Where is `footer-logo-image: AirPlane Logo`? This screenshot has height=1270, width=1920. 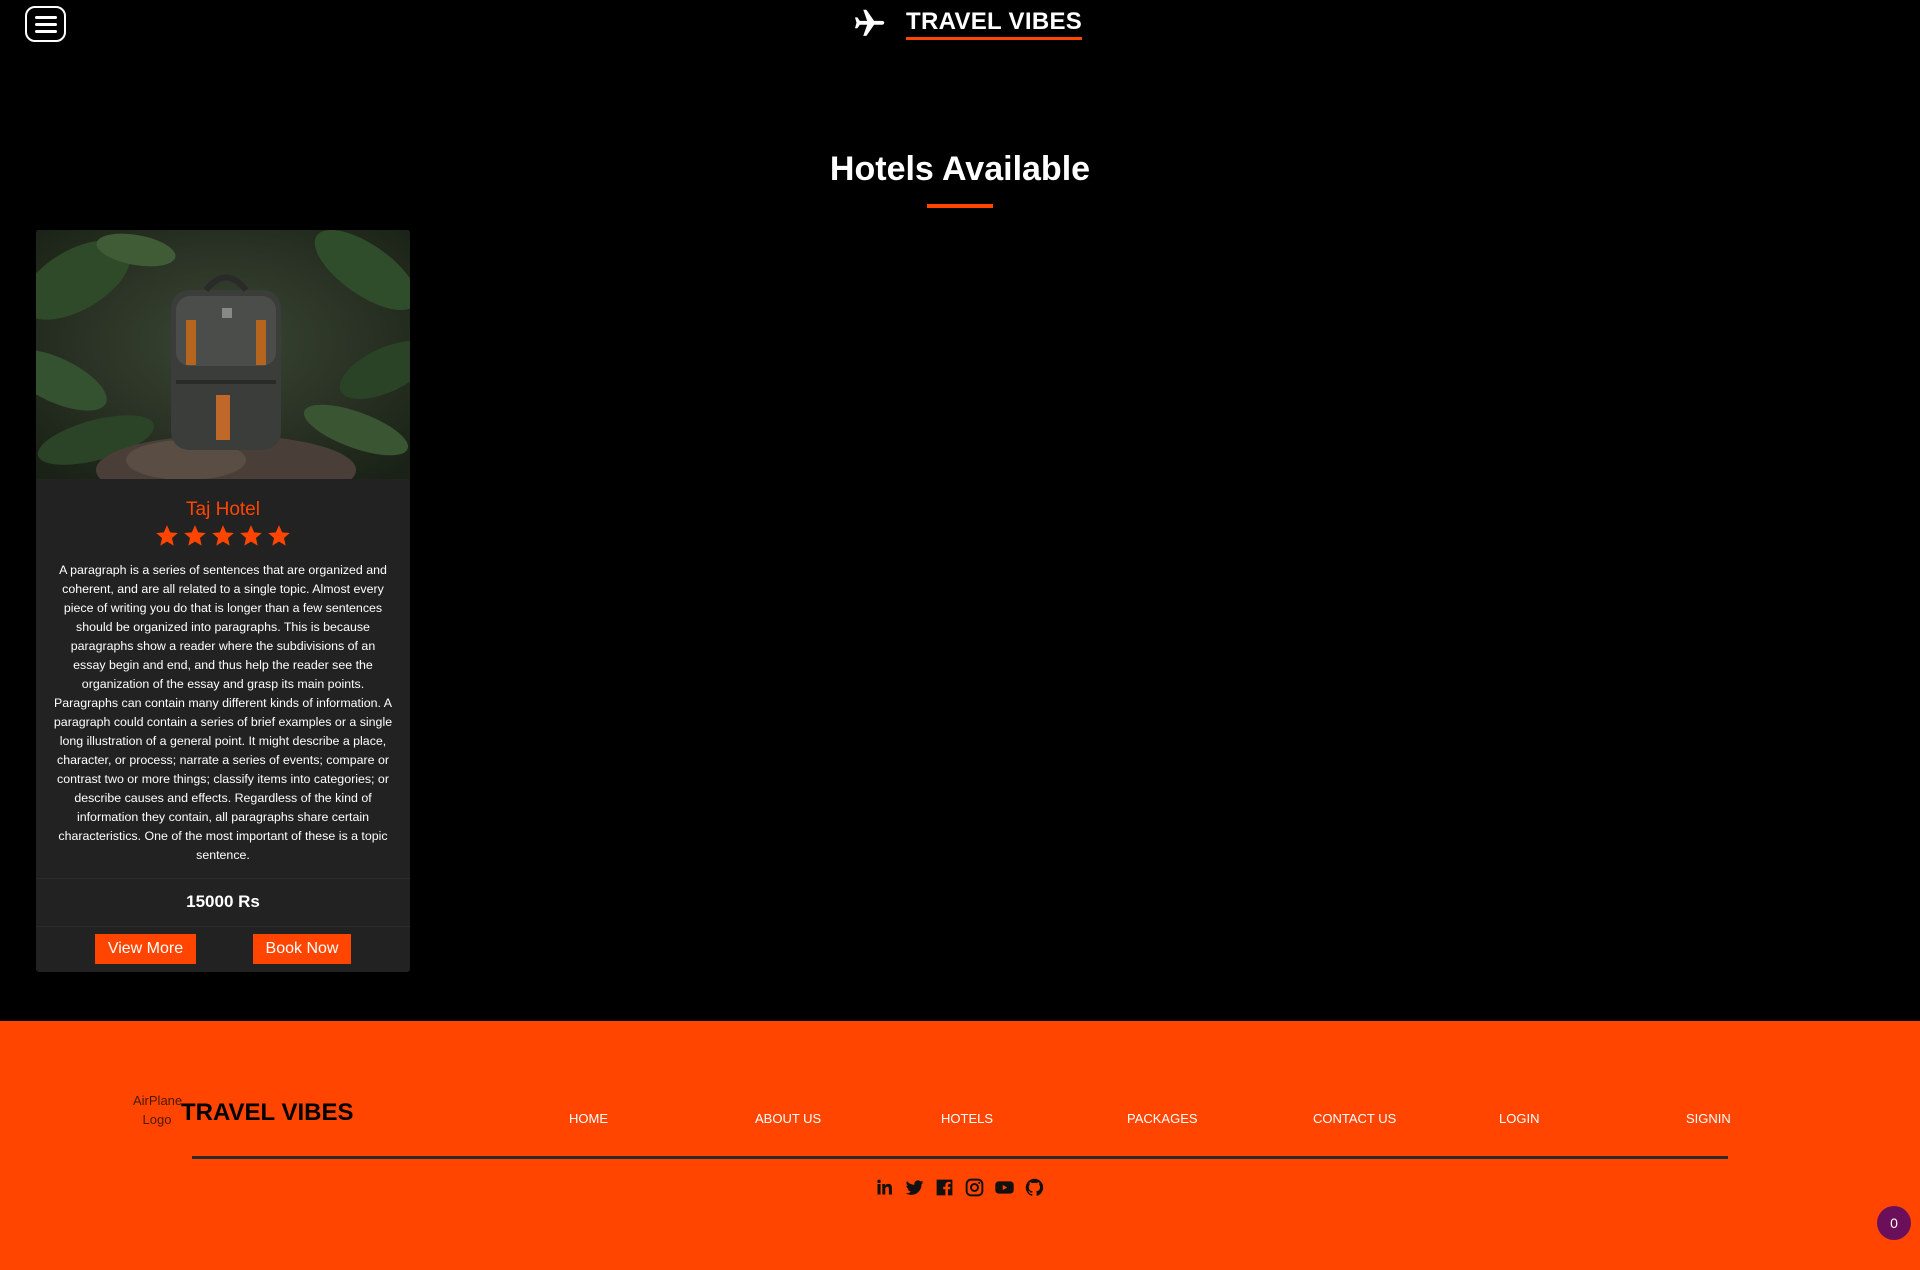
footer-logo-image: AirPlane Logo is located at coordinates (158, 1117).